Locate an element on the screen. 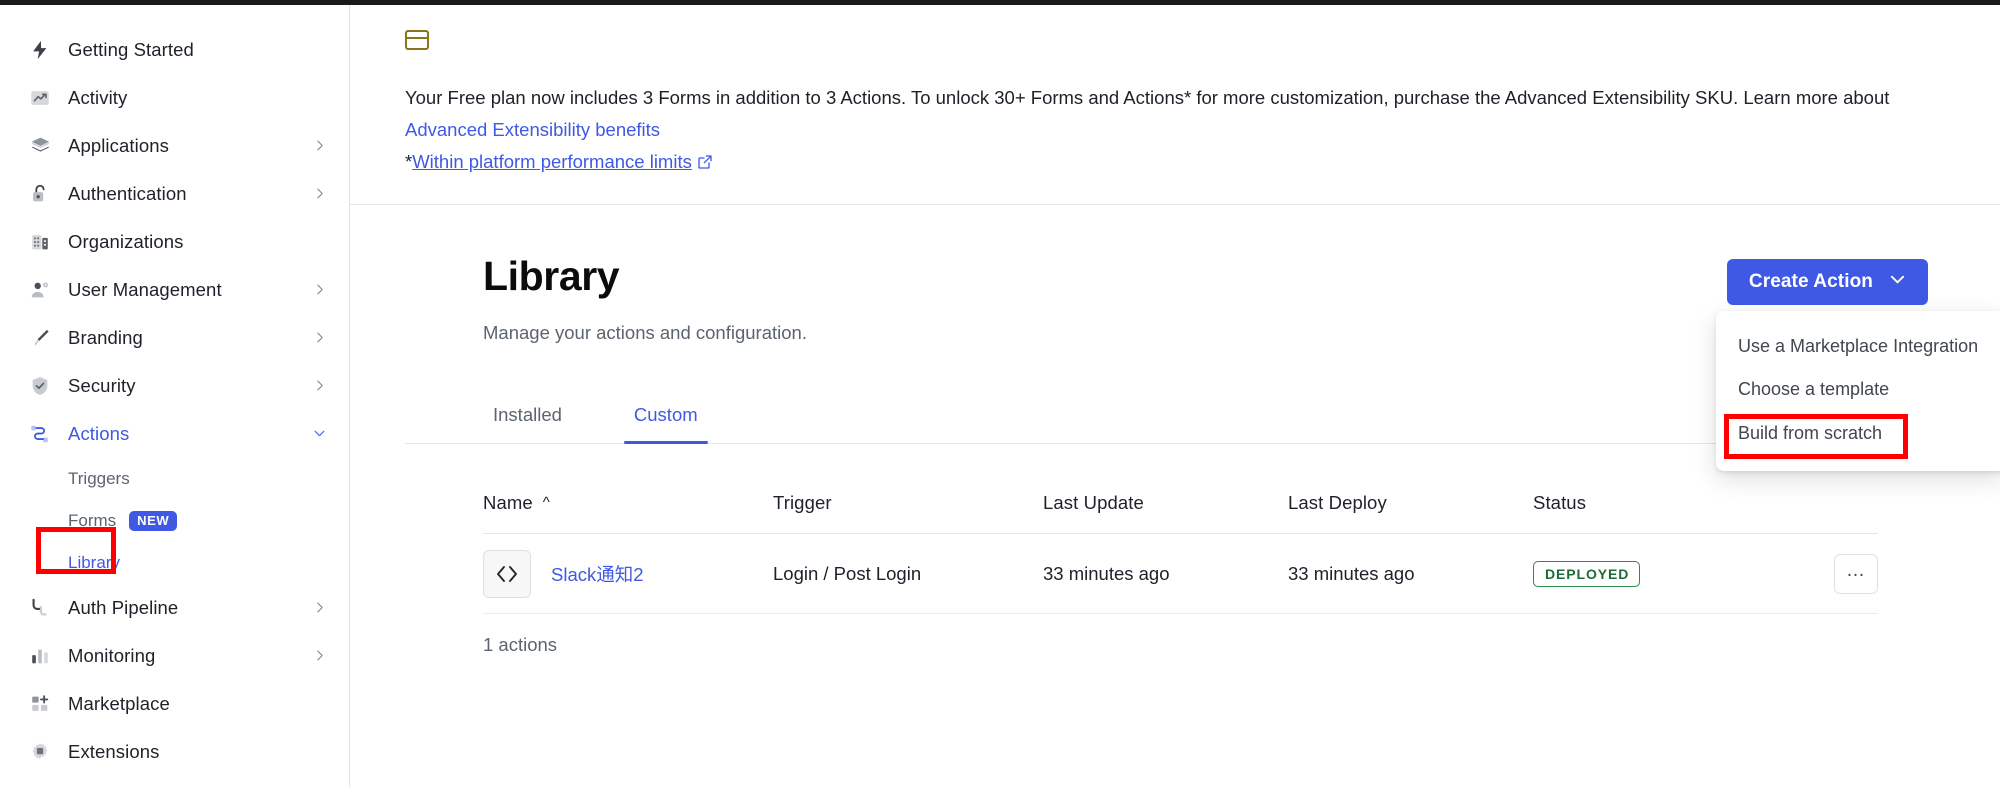 This screenshot has width=2000, height=787. lock-open-icon is located at coordinates (40, 194).